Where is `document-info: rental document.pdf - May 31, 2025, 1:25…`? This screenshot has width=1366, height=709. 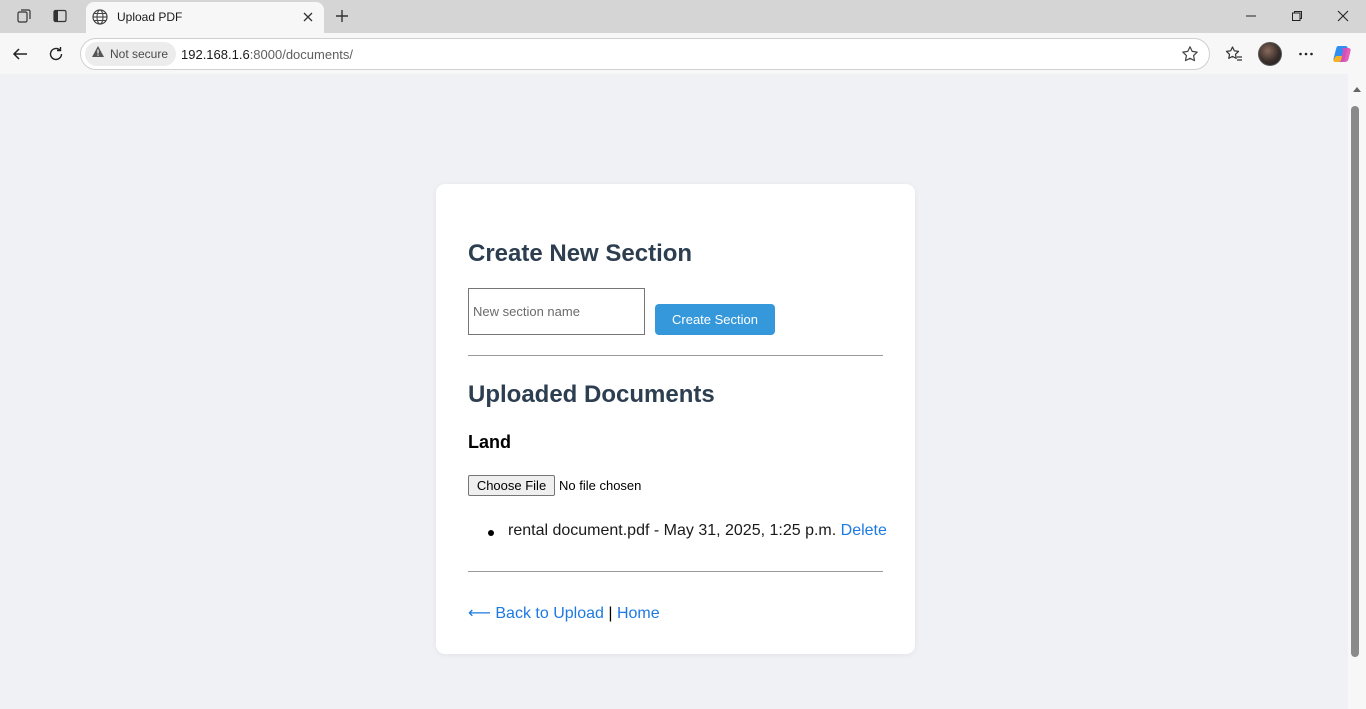 document-info: rental document.pdf - May 31, 2025, 1:25… is located at coordinates (672, 530).